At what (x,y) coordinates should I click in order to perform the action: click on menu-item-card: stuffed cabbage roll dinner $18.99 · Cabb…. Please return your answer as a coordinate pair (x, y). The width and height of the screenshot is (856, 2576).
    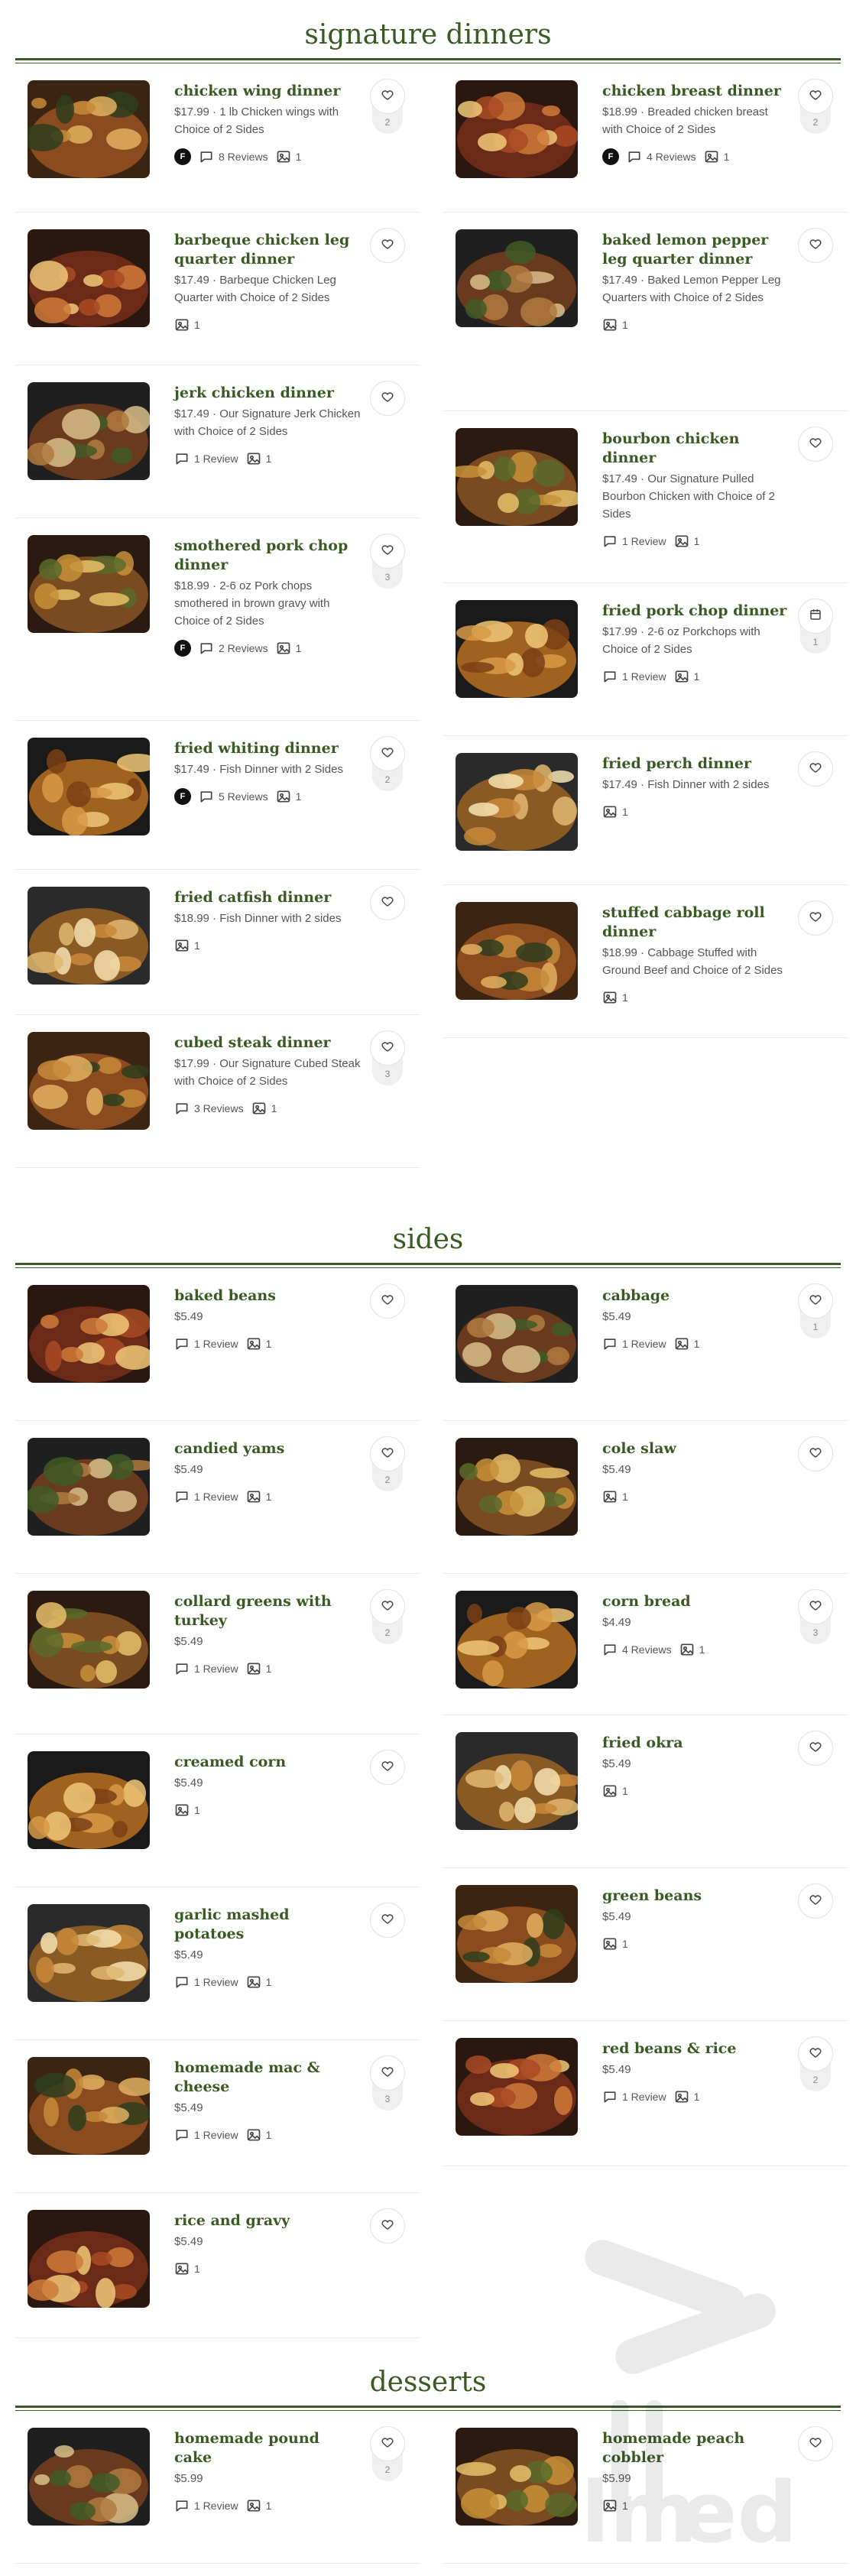
    Looking at the image, I should click on (645, 962).